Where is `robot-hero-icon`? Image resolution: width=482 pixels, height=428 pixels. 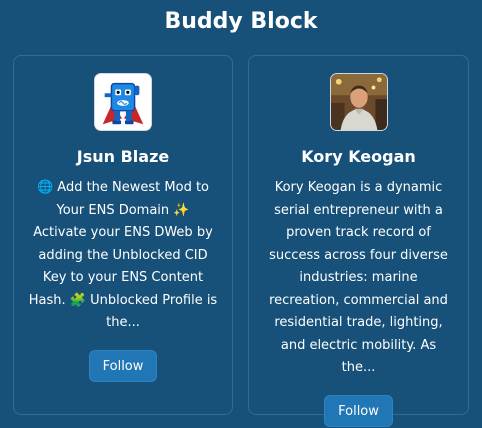
robot-hero-icon is located at coordinates (123, 102).